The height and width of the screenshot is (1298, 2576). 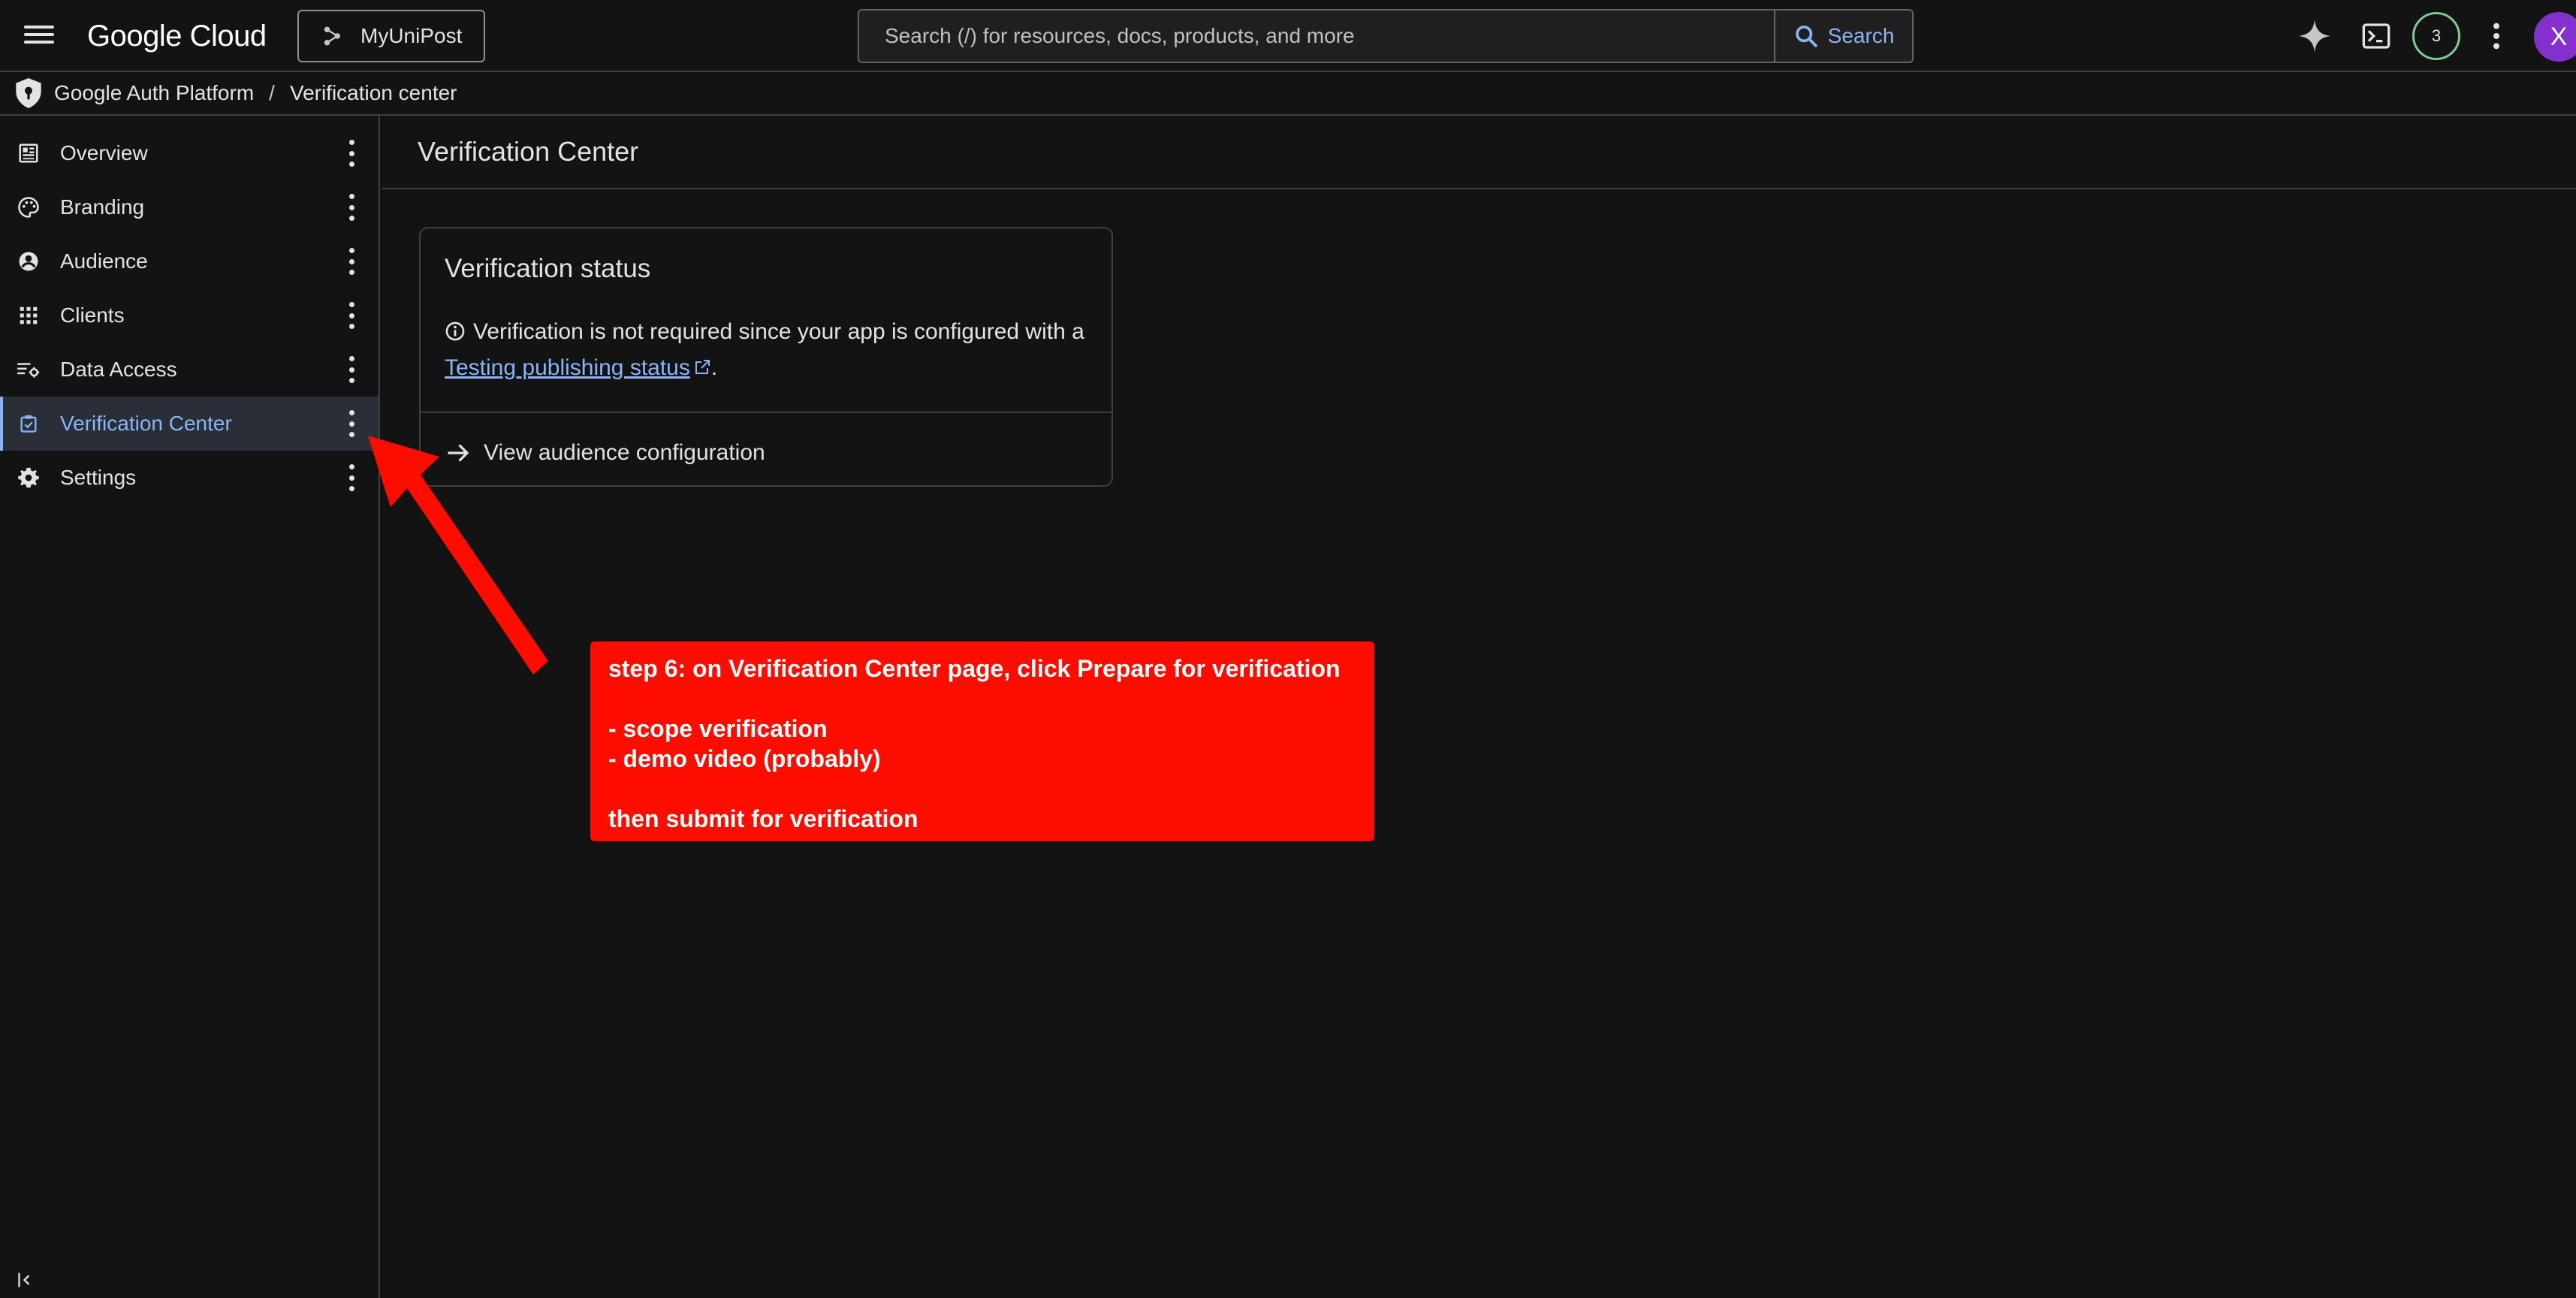 I want to click on sidebar-item-label: Overview, so click(x=104, y=153).